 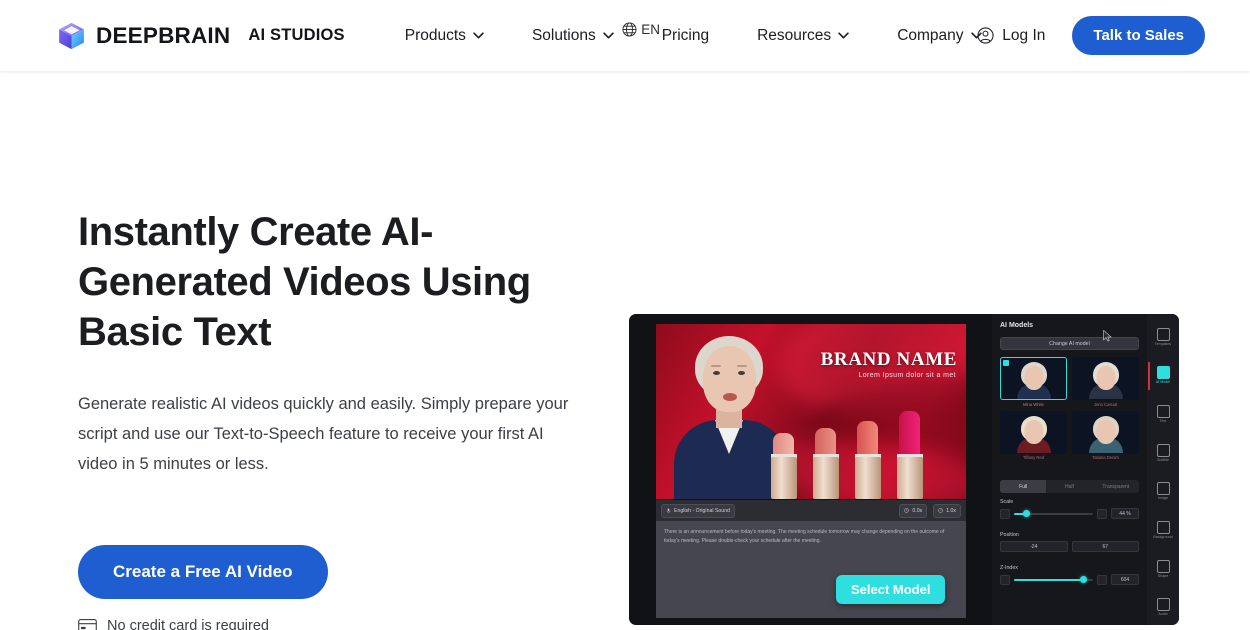 I want to click on scale-lock-toggle, so click(x=1005, y=513).